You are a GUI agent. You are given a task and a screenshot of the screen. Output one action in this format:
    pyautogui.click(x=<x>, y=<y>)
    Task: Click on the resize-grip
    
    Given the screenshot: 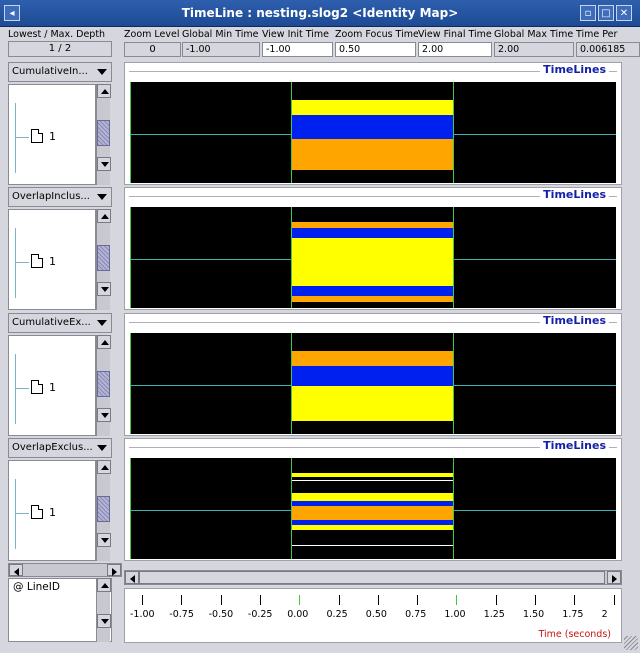 What is the action you would take?
    pyautogui.click(x=631, y=643)
    